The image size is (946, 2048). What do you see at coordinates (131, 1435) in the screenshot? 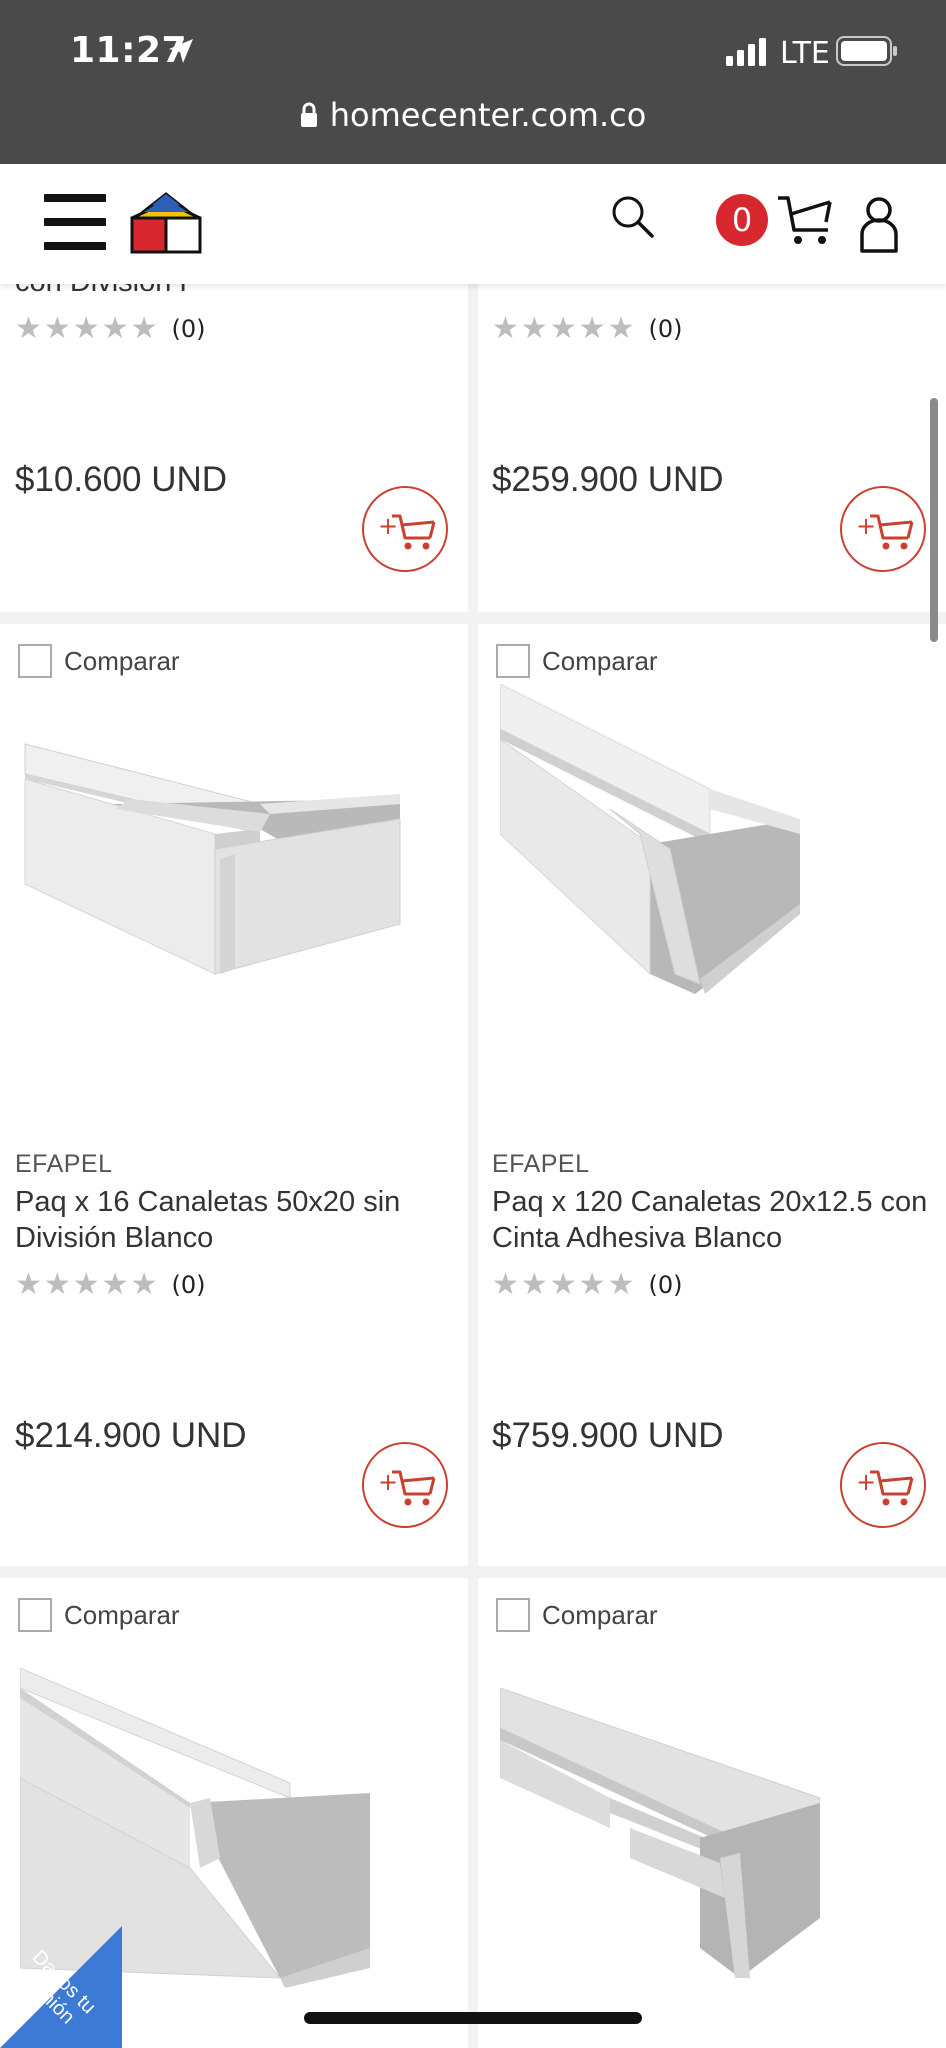
I see `product-price: $214.900 UND` at bounding box center [131, 1435].